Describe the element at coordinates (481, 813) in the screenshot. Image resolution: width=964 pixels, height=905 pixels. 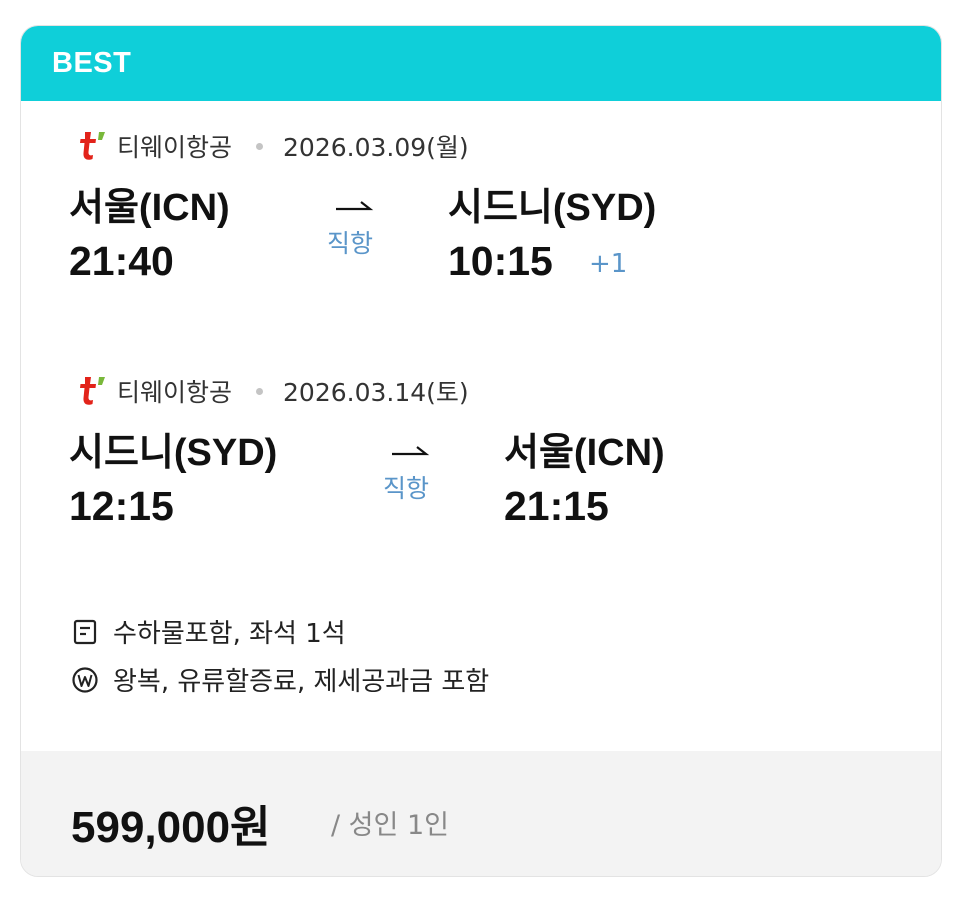
I see `price-section: 599,000원 / 성인 1인` at that location.